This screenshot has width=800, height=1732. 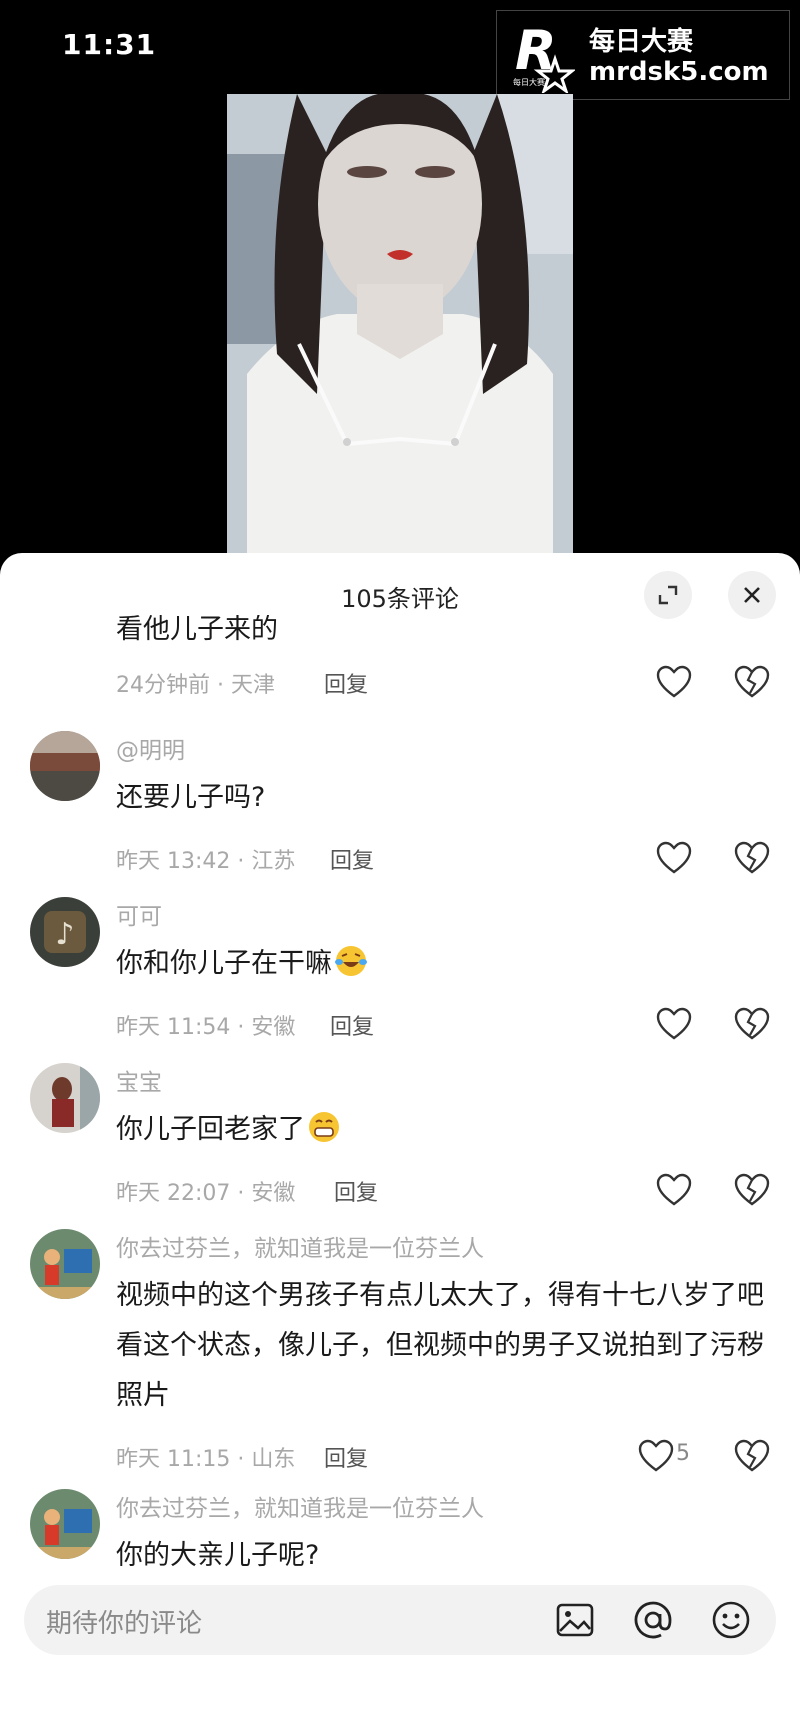 What do you see at coordinates (197, 630) in the screenshot?
I see `comment-text: 看他儿子来的` at bounding box center [197, 630].